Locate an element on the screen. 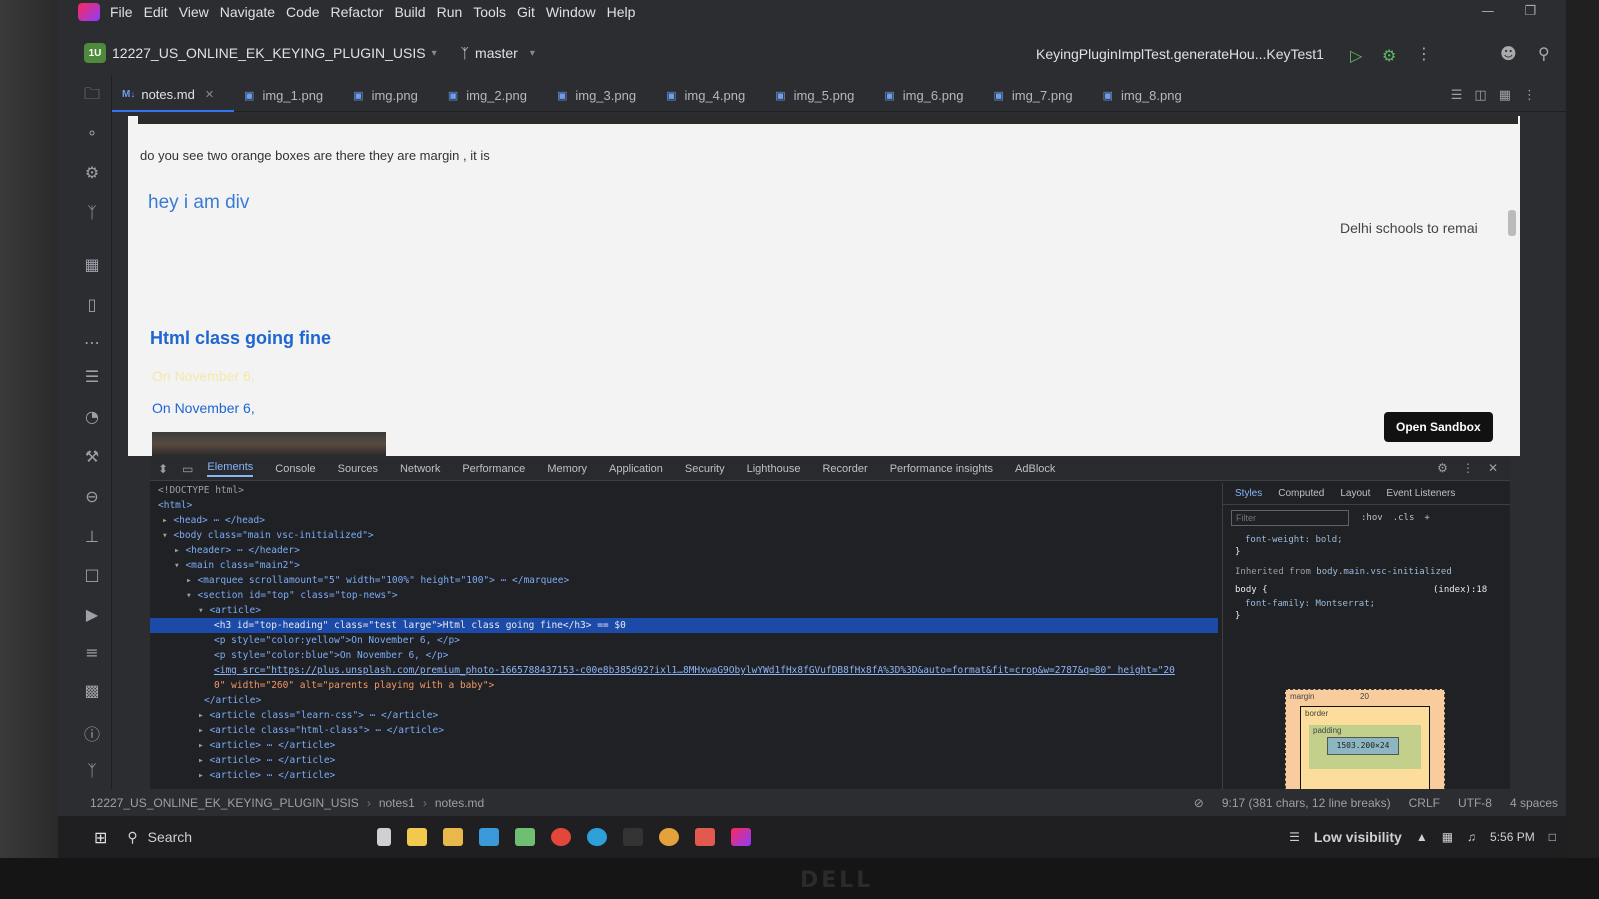  dom-node: <html> is located at coordinates (684, 505).